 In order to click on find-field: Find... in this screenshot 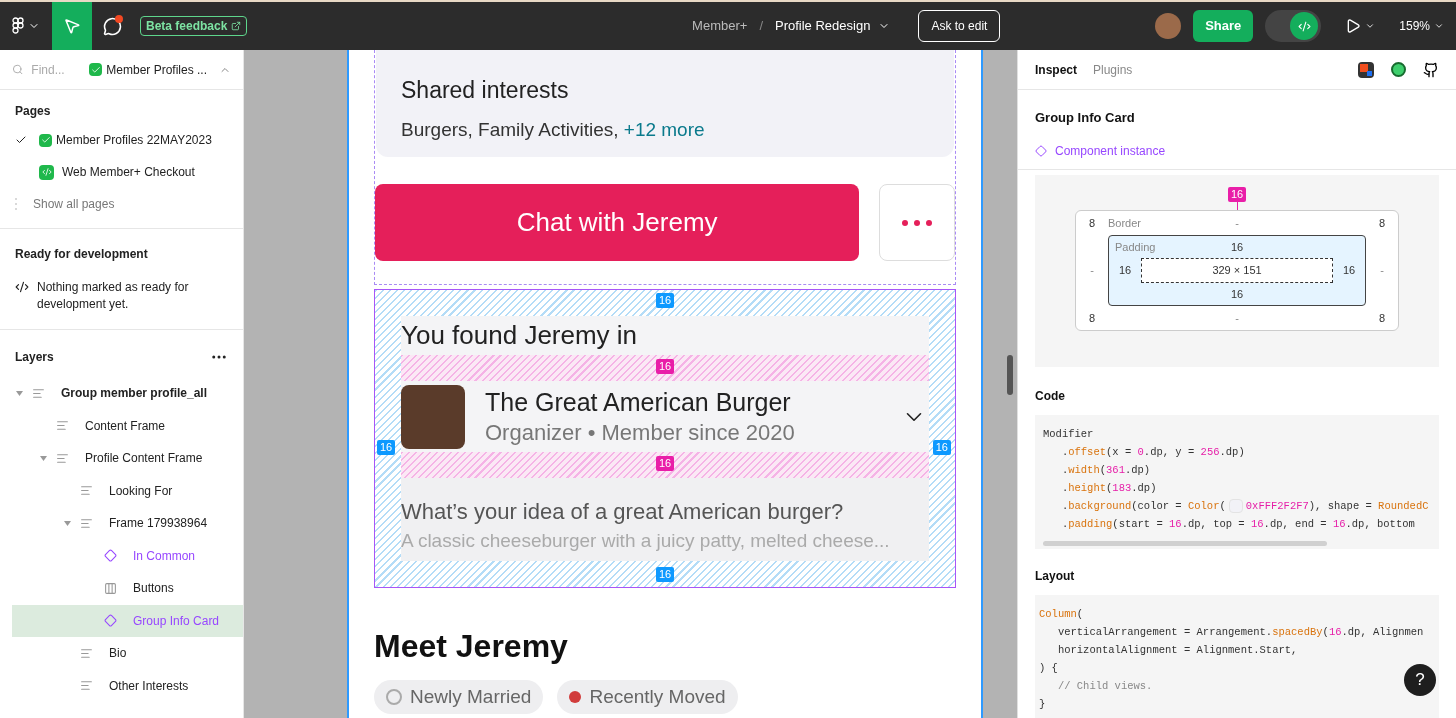, I will do `click(56, 69)`.